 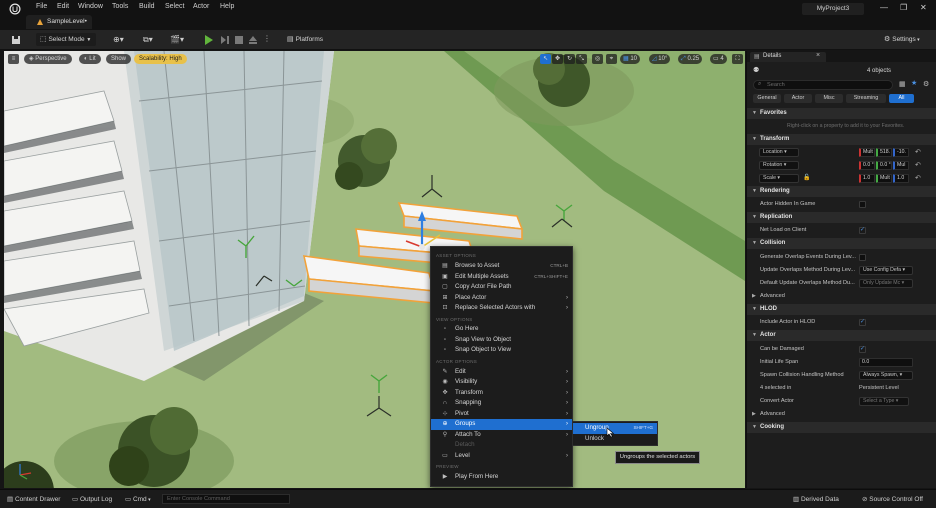 What do you see at coordinates (901, 98) in the screenshot?
I see `filter-all: All` at bounding box center [901, 98].